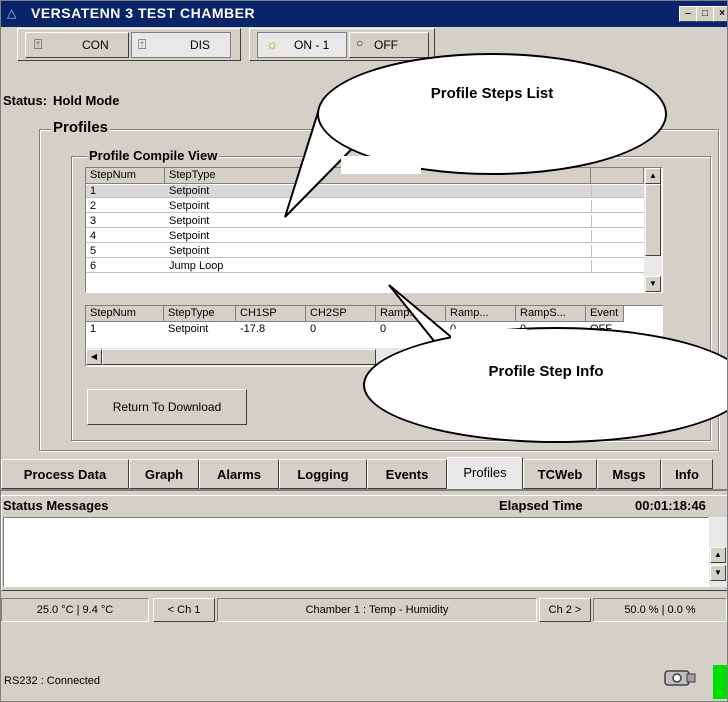  Describe the element at coordinates (125, 314) in the screenshot. I see `info-col-header: StepNum` at that location.